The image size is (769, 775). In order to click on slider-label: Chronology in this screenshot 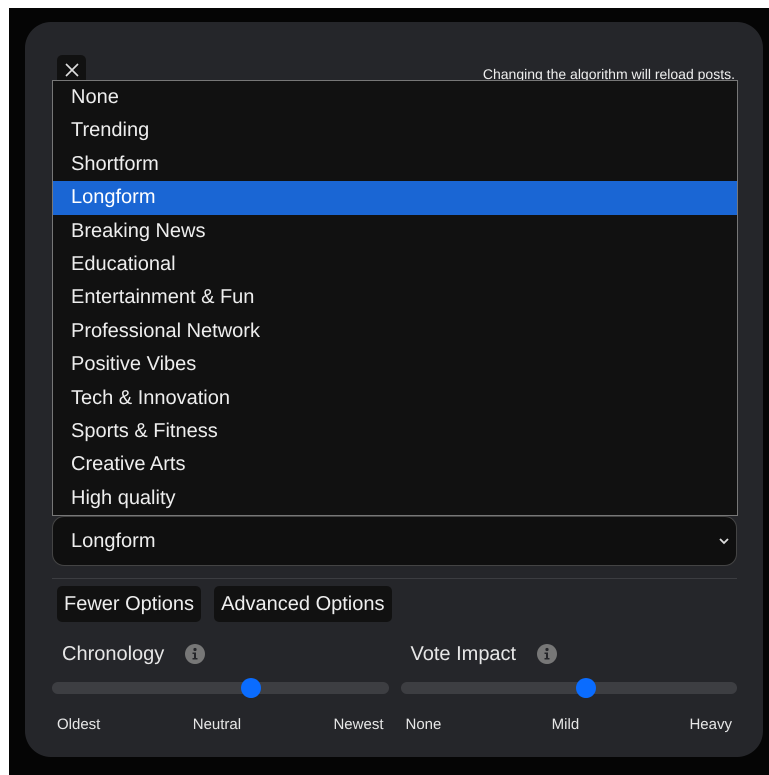, I will do `click(113, 654)`.